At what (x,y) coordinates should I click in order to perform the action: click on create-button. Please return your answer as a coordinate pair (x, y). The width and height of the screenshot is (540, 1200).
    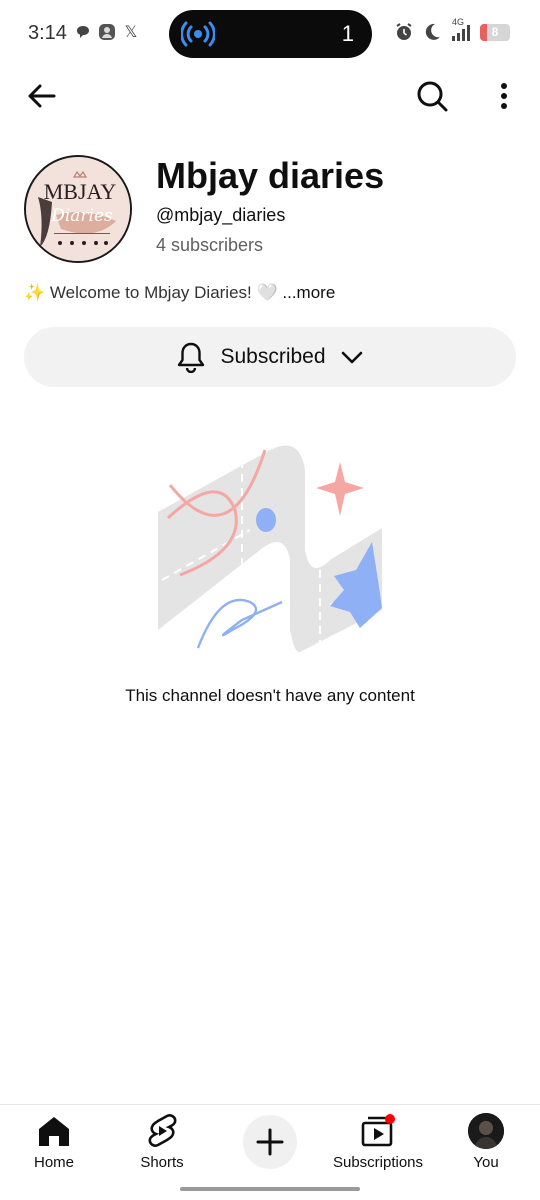
    Looking at the image, I should click on (270, 1142).